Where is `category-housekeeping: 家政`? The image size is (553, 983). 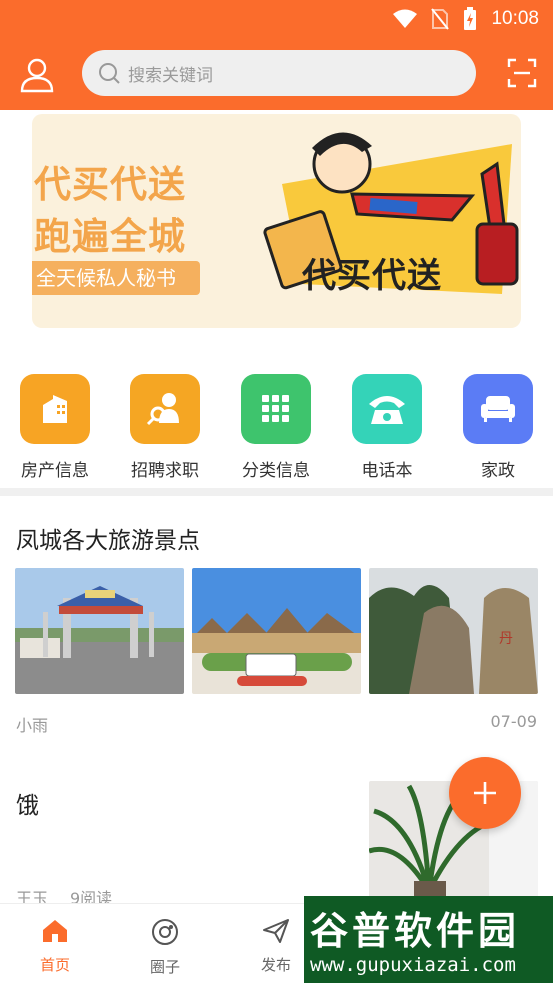
category-housekeeping: 家政 is located at coordinates (498, 427).